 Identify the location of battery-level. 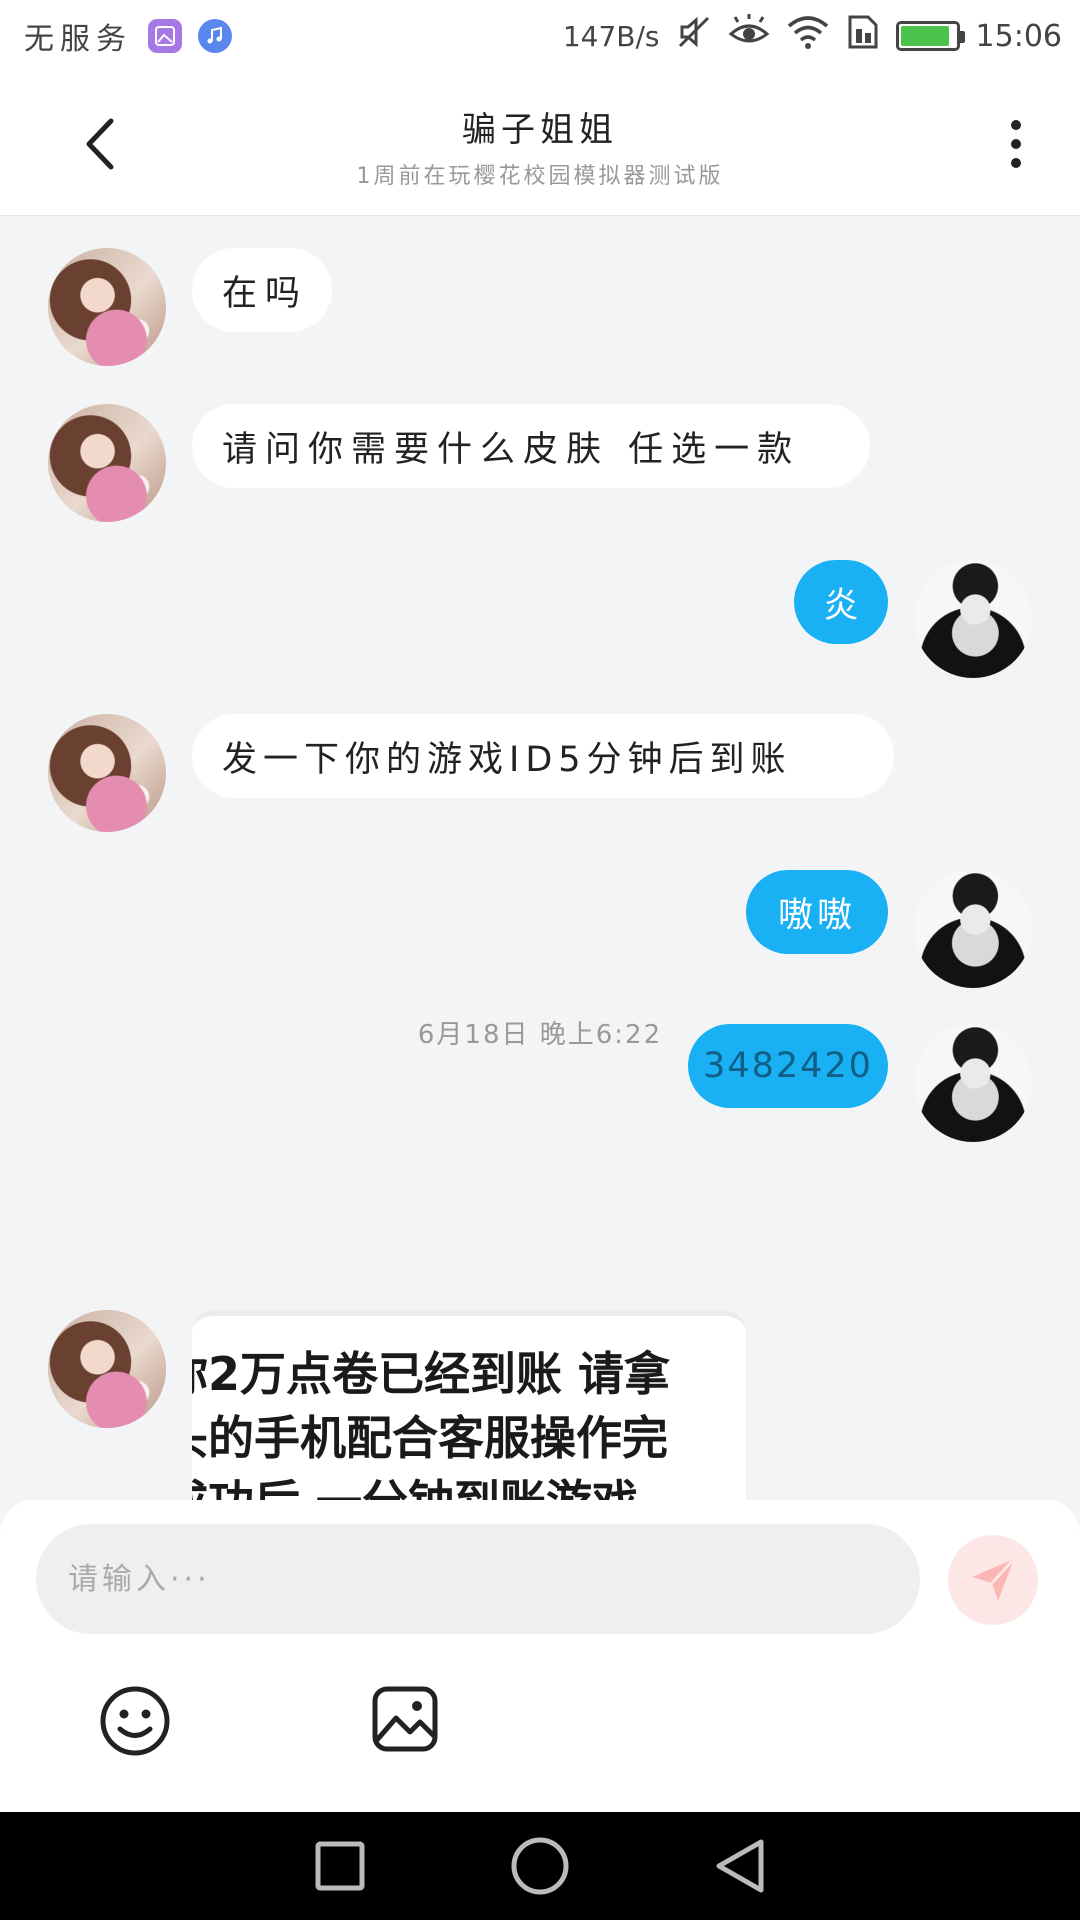
(925, 36).